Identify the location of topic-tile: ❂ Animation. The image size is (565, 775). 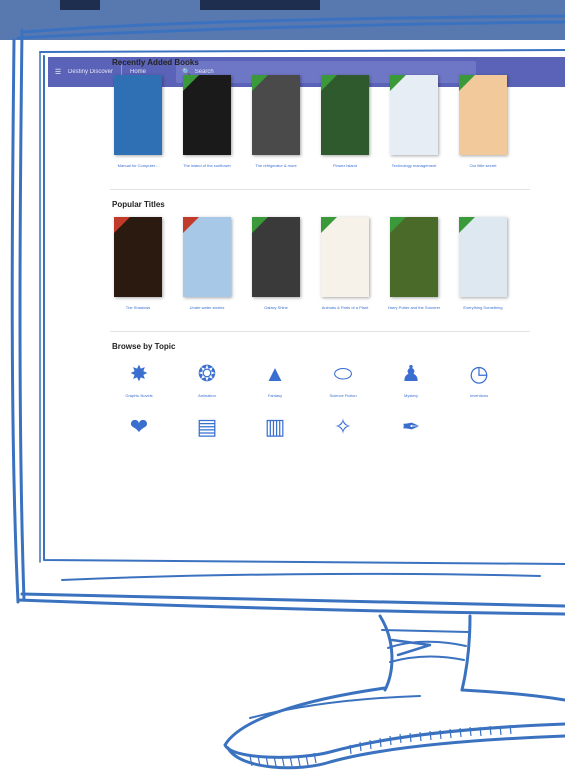
(207, 378).